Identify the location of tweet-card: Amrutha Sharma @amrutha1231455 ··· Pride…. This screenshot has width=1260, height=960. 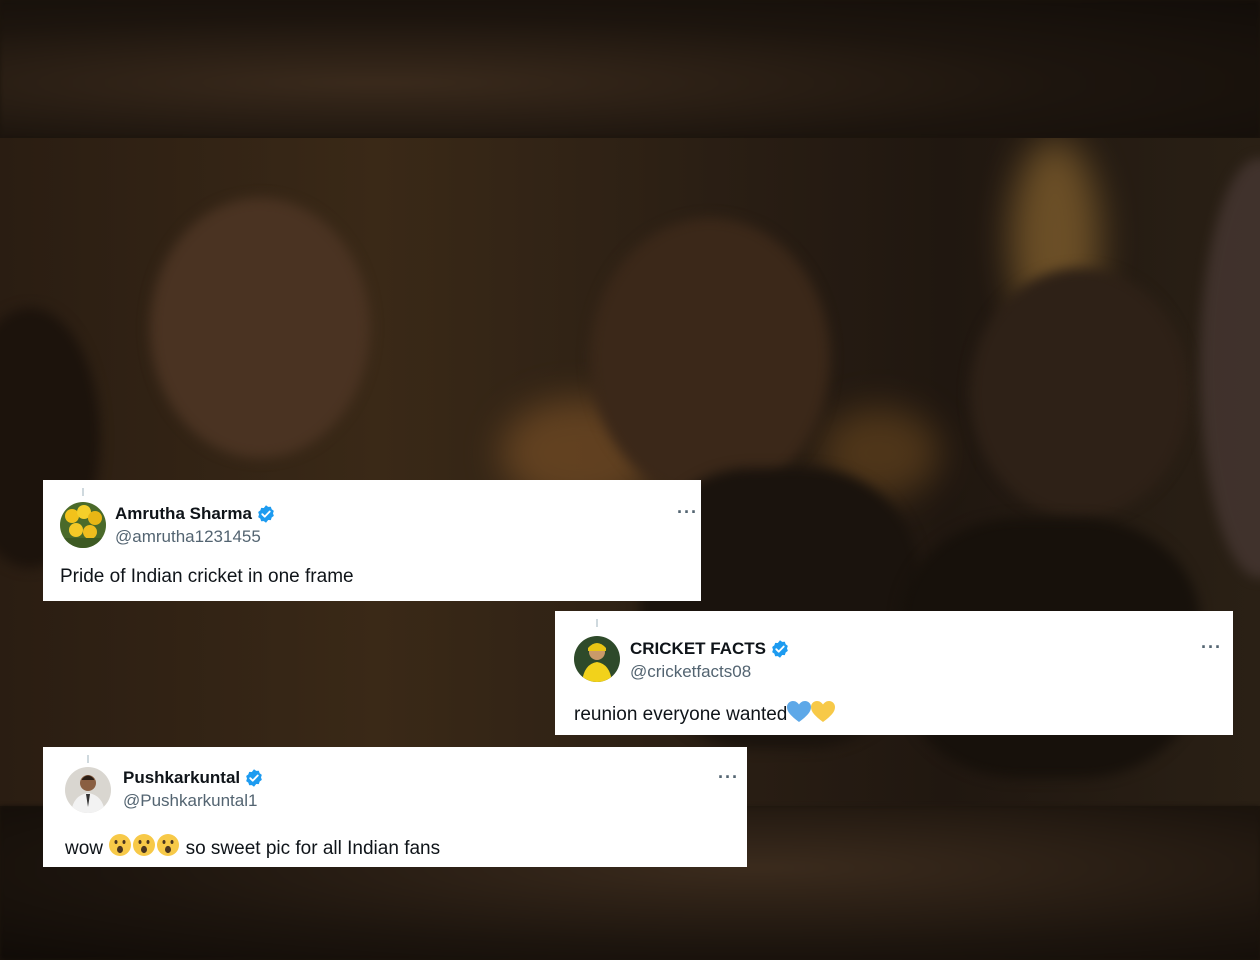
(372, 540).